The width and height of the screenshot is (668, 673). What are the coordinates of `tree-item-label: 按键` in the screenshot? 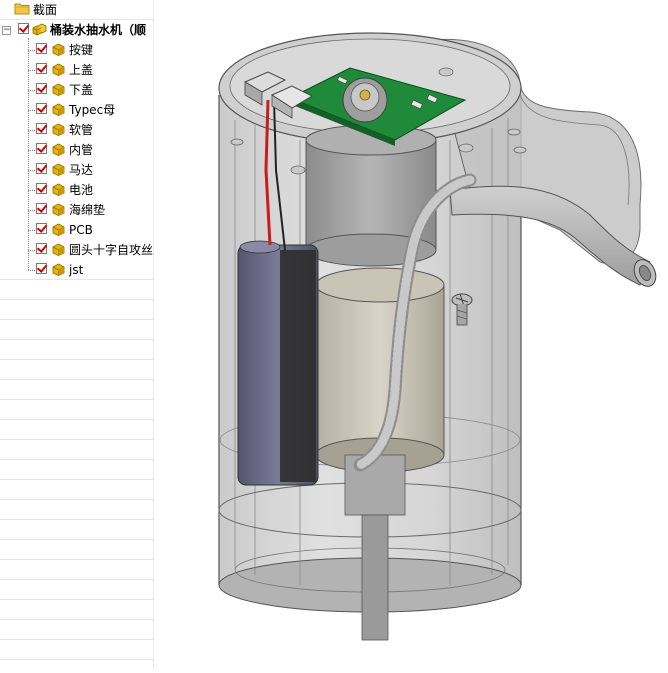 It's located at (81, 50).